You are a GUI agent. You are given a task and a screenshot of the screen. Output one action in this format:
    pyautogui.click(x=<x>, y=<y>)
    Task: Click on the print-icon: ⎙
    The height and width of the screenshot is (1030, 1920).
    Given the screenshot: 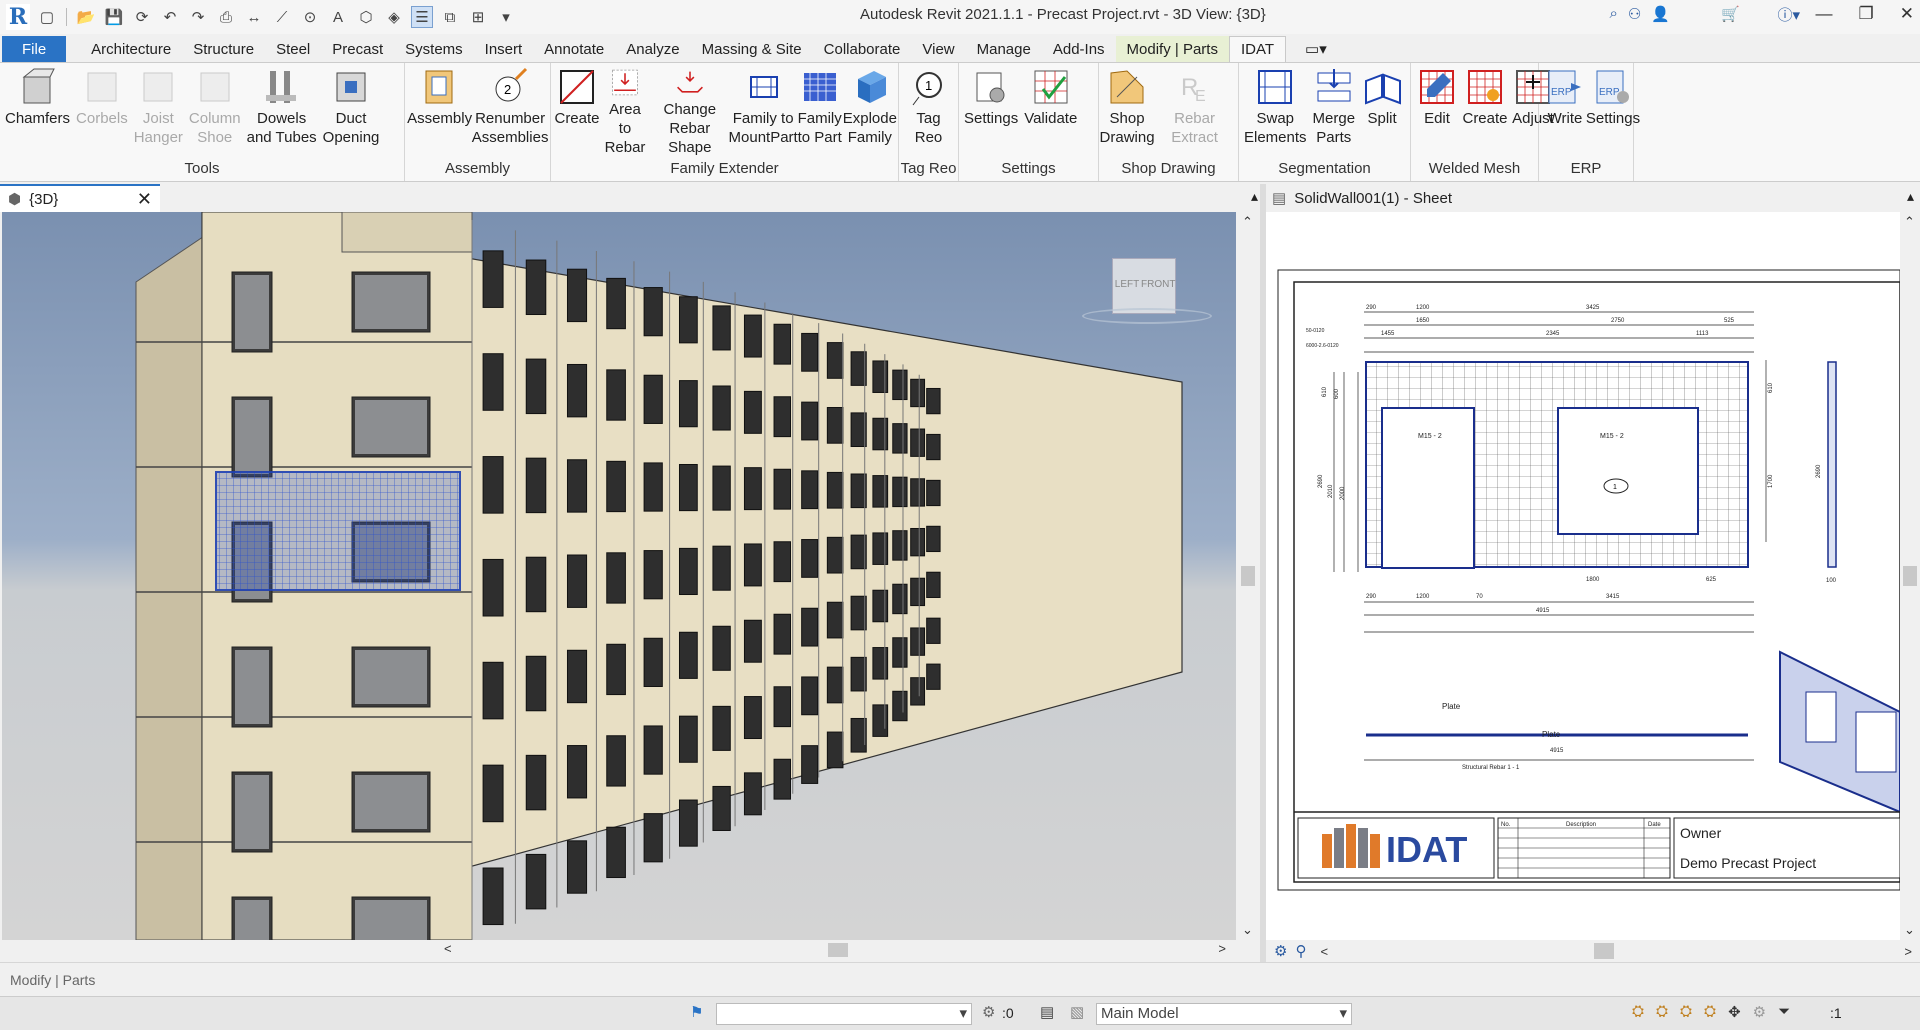 What is the action you would take?
    pyautogui.click(x=226, y=17)
    